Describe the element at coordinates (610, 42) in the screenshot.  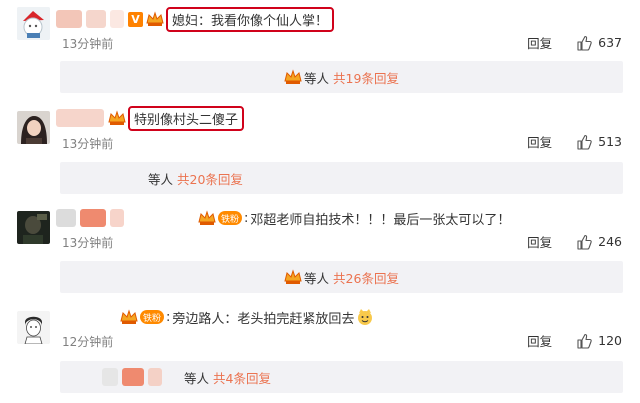
I see `like-count: 637` at that location.